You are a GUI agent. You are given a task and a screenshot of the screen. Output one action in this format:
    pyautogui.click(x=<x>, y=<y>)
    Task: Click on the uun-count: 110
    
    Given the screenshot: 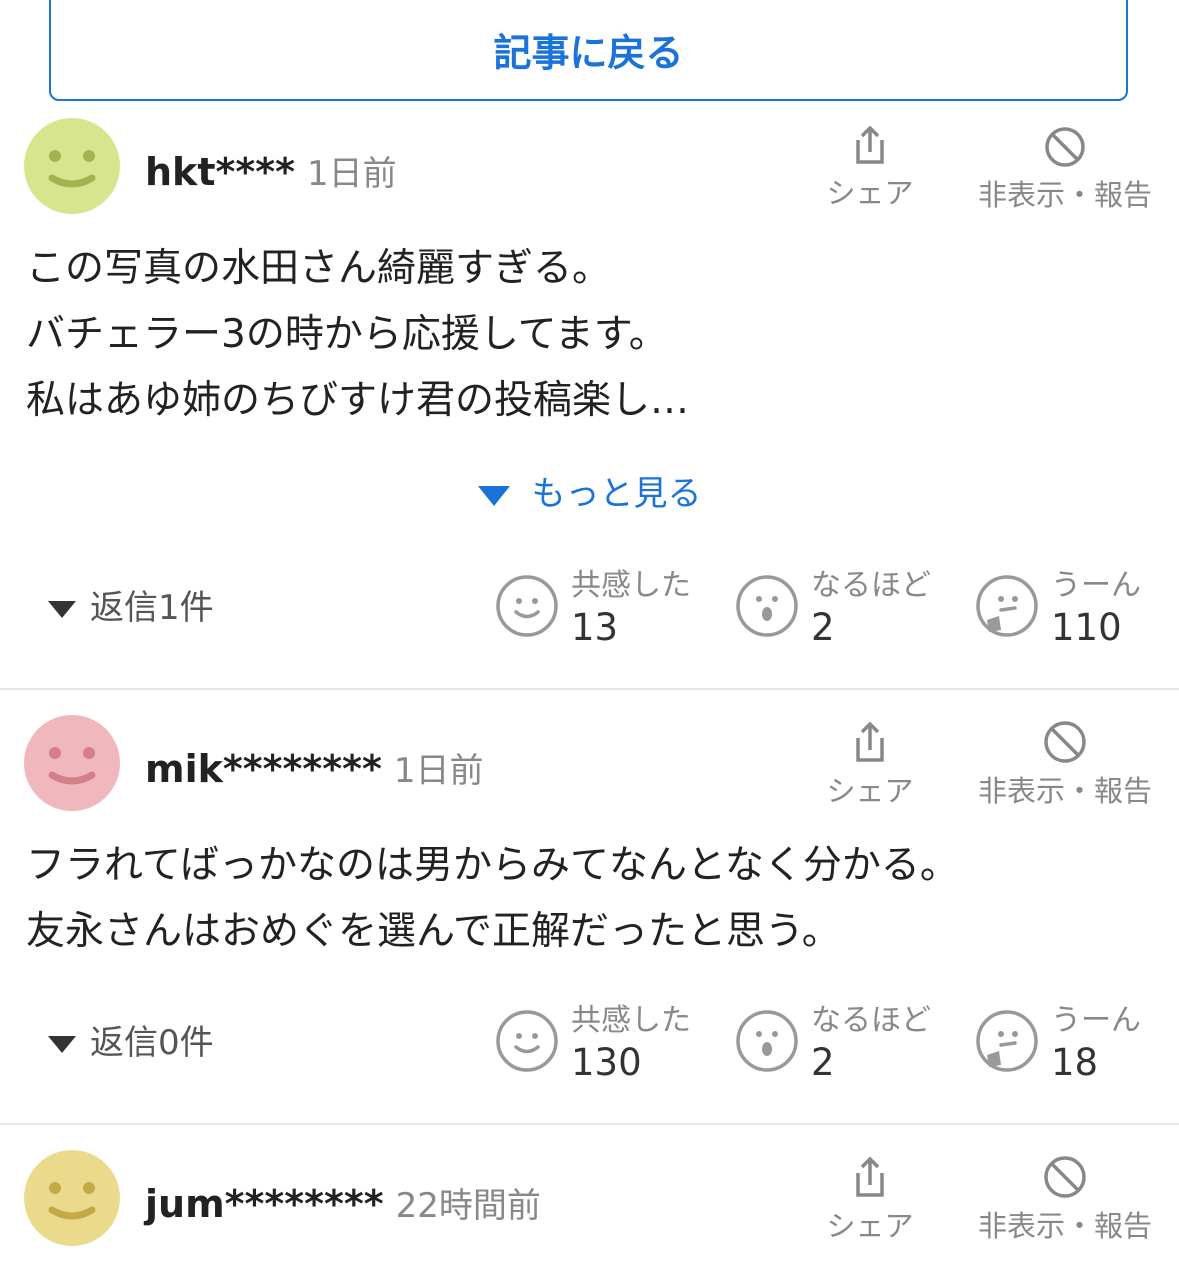 What is the action you would take?
    pyautogui.click(x=1086, y=627)
    